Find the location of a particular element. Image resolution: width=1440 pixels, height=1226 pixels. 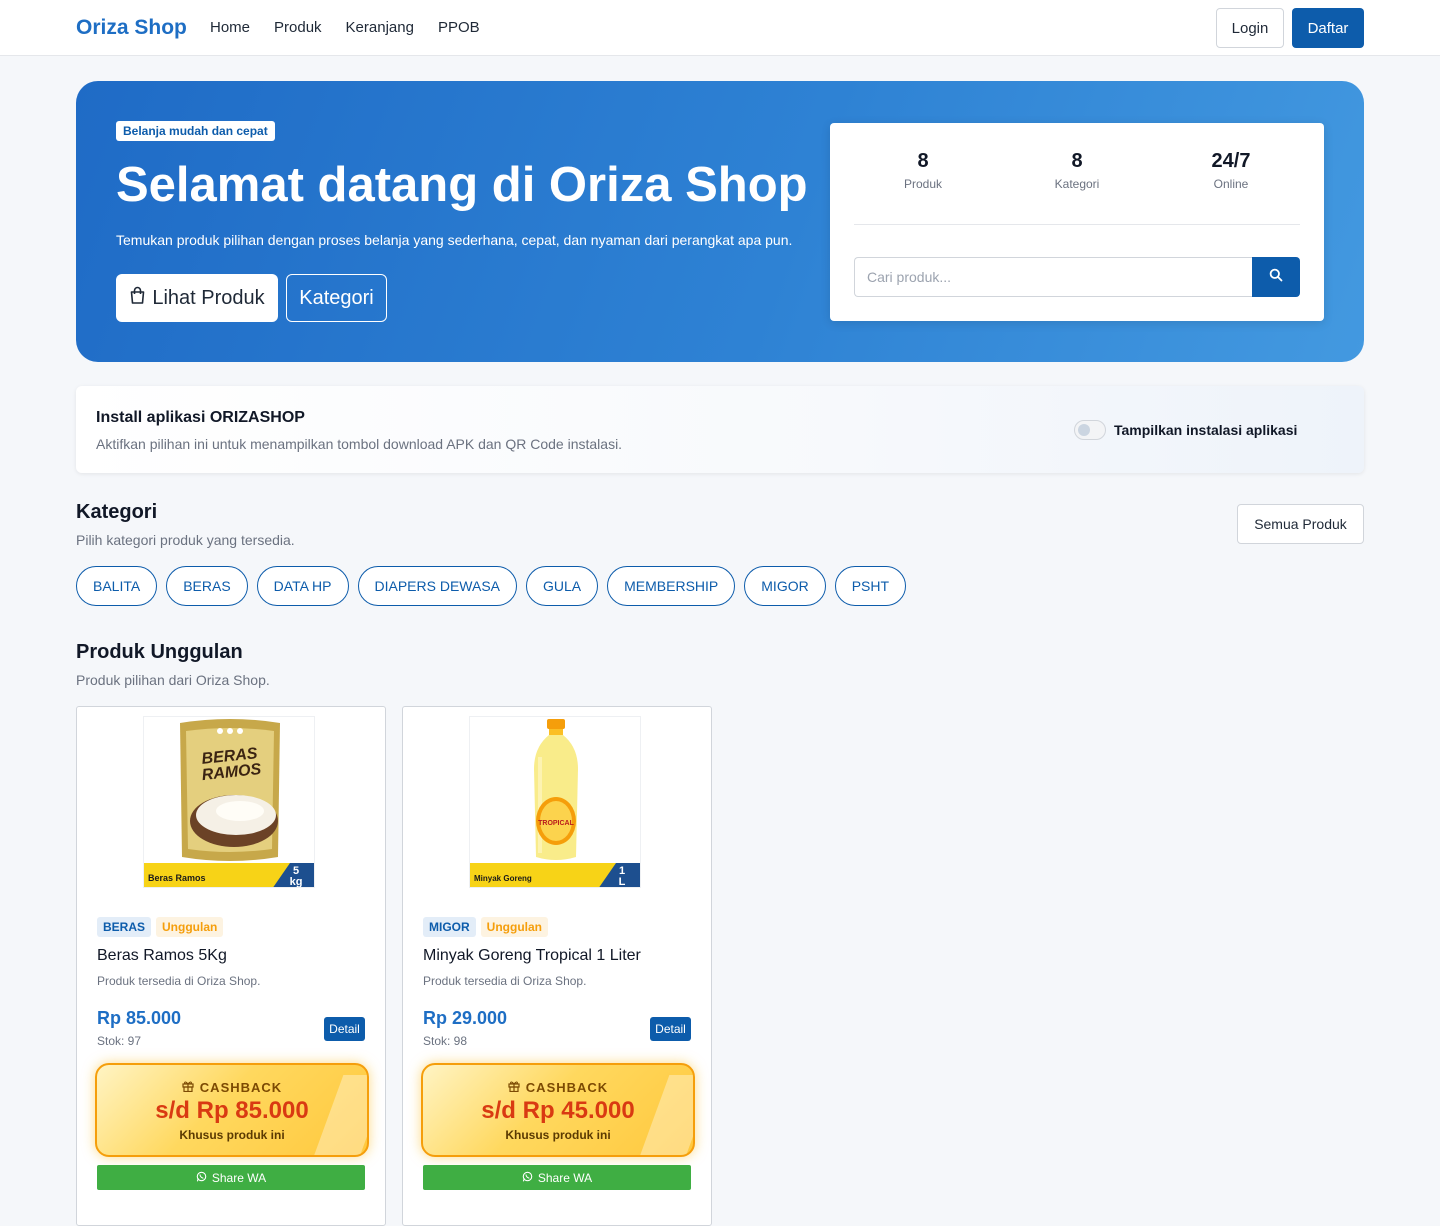

stat-label: Online is located at coordinates (1231, 184).